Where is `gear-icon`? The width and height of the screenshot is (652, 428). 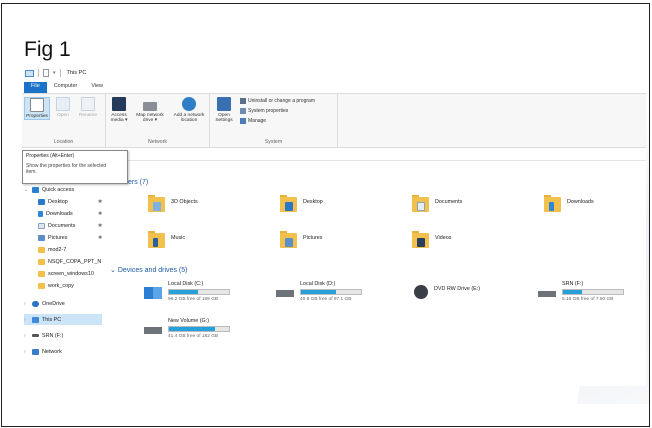
gear-icon is located at coordinates (224, 104).